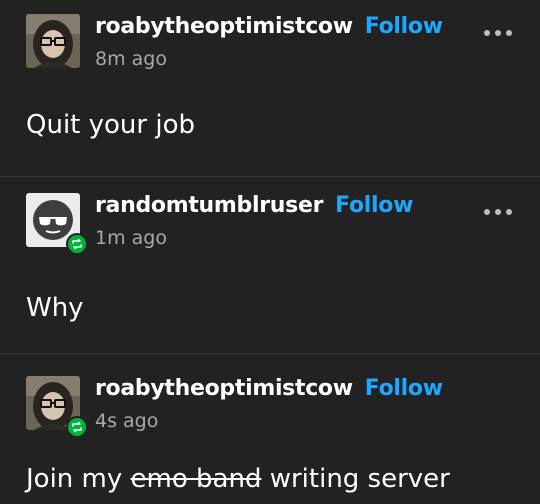 This screenshot has height=504, width=540. I want to click on timestamp: 4s ago, so click(127, 421).